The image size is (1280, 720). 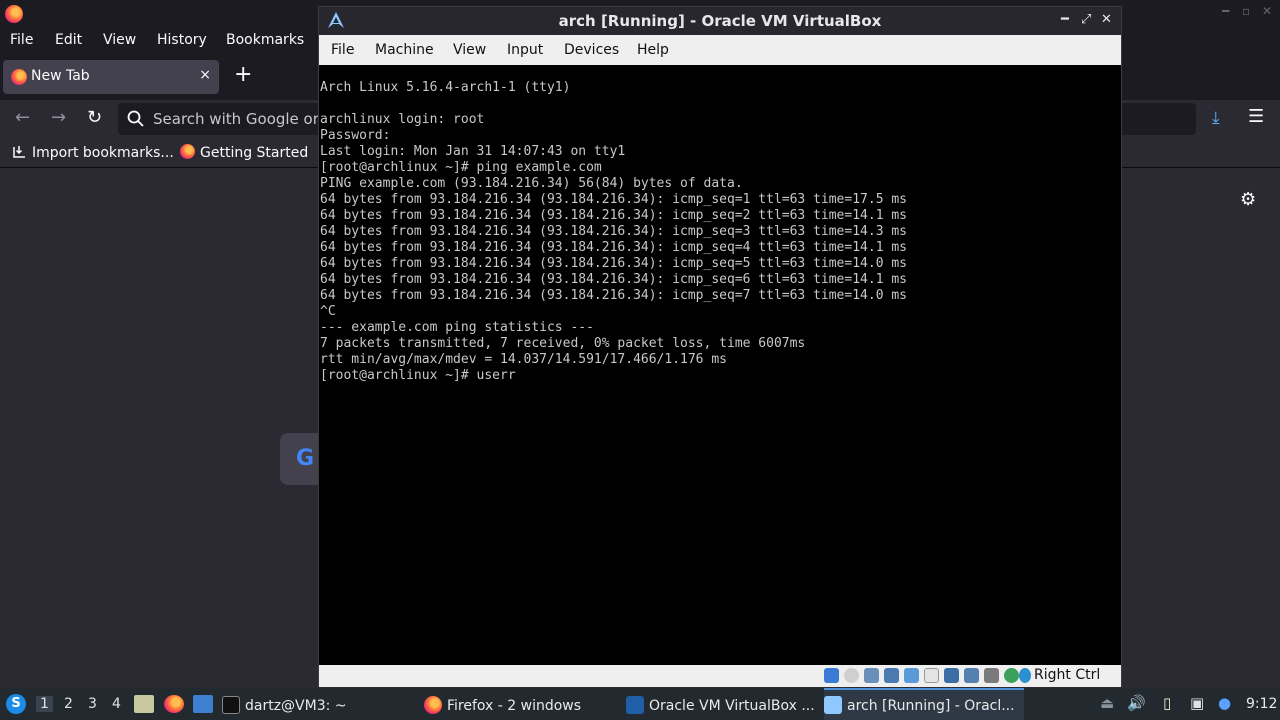 I want to click on vbox-statusbar: Right Ctrl, so click(x=720, y=676).